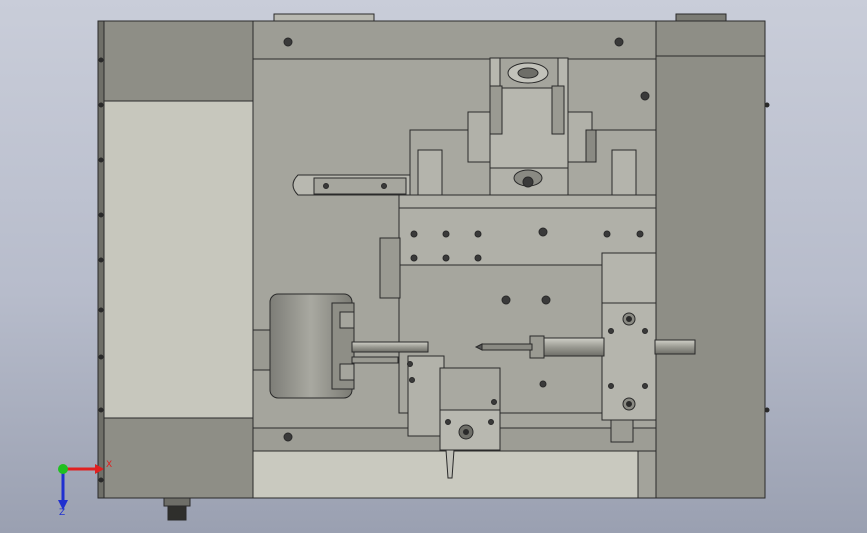 Image resolution: width=867 pixels, height=533 pixels. I want to click on right-end-cover, so click(710, 259).